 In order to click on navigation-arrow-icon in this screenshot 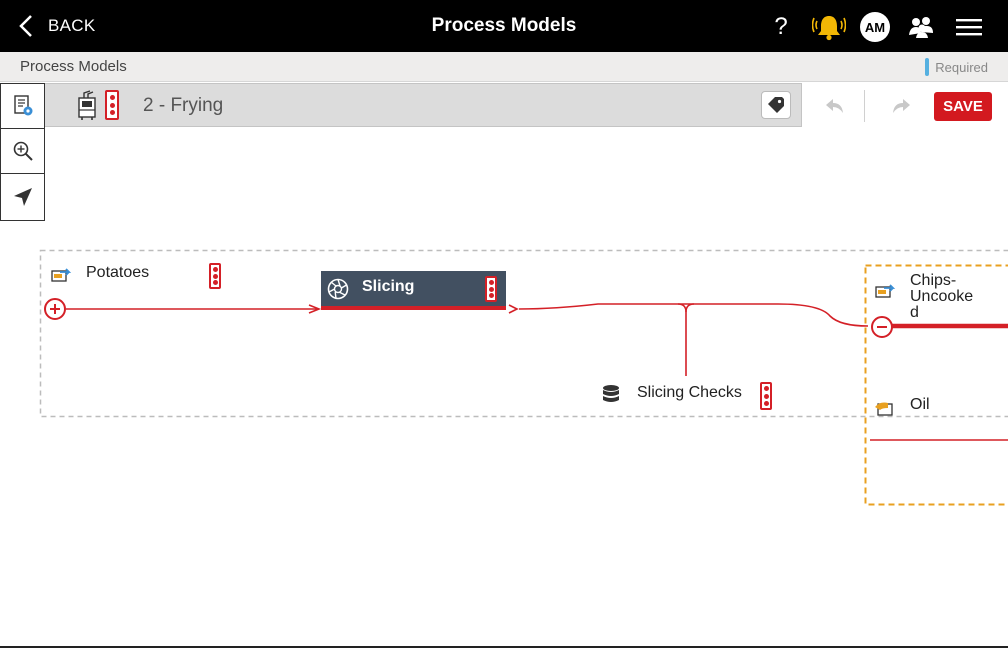, I will do `click(22, 197)`.